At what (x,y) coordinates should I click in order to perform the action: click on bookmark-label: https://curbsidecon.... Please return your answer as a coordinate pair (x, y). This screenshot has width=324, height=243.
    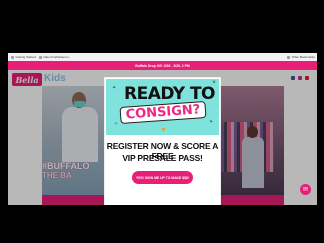
    Looking at the image, I should click on (57, 57).